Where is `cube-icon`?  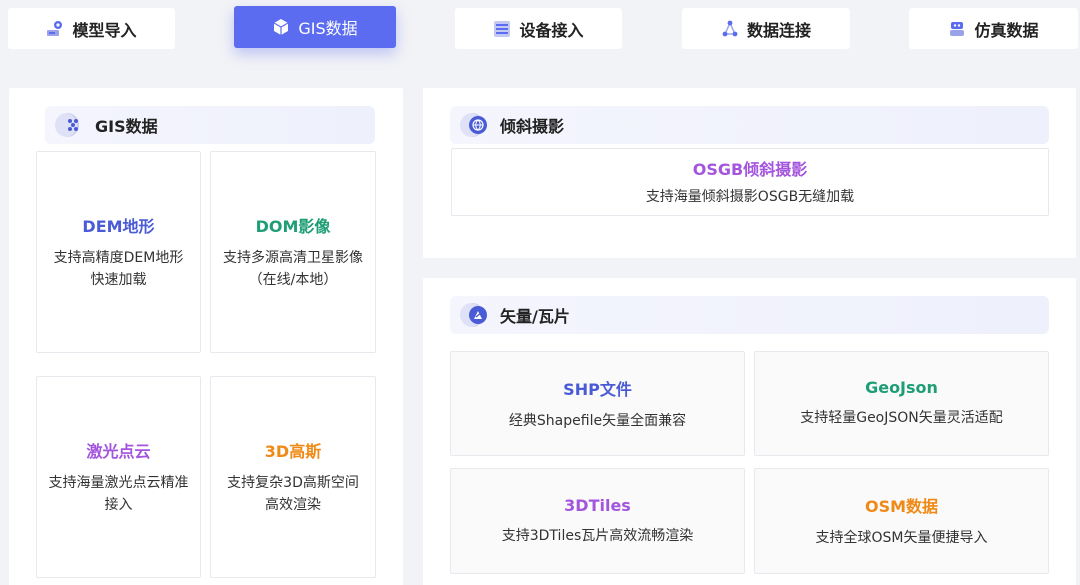 cube-icon is located at coordinates (281, 27).